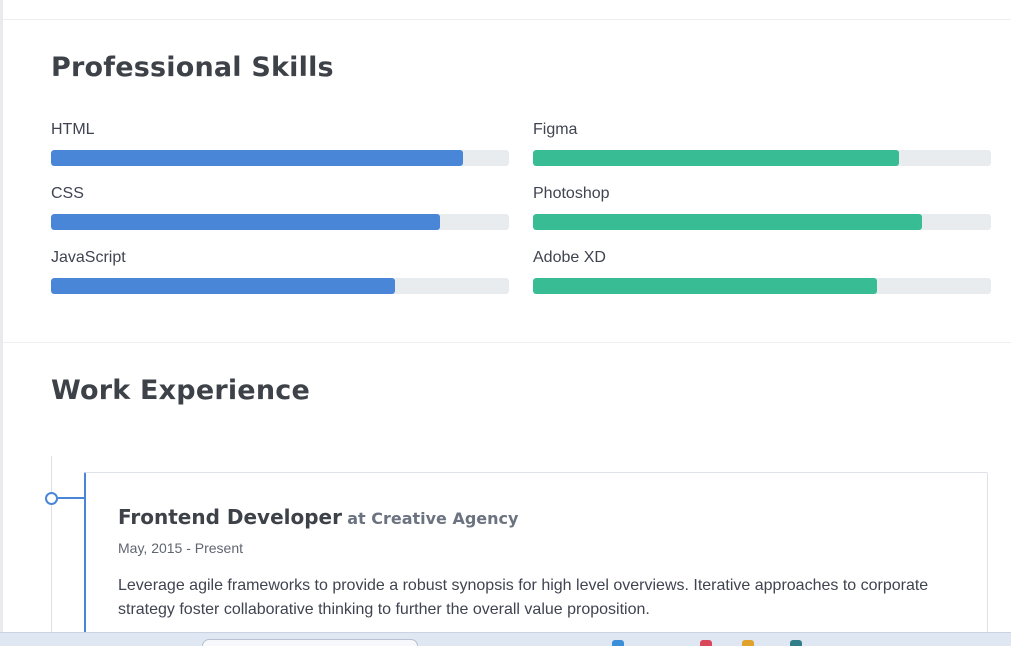 The height and width of the screenshot is (646, 1011). I want to click on skill-html: HTML, so click(280, 150).